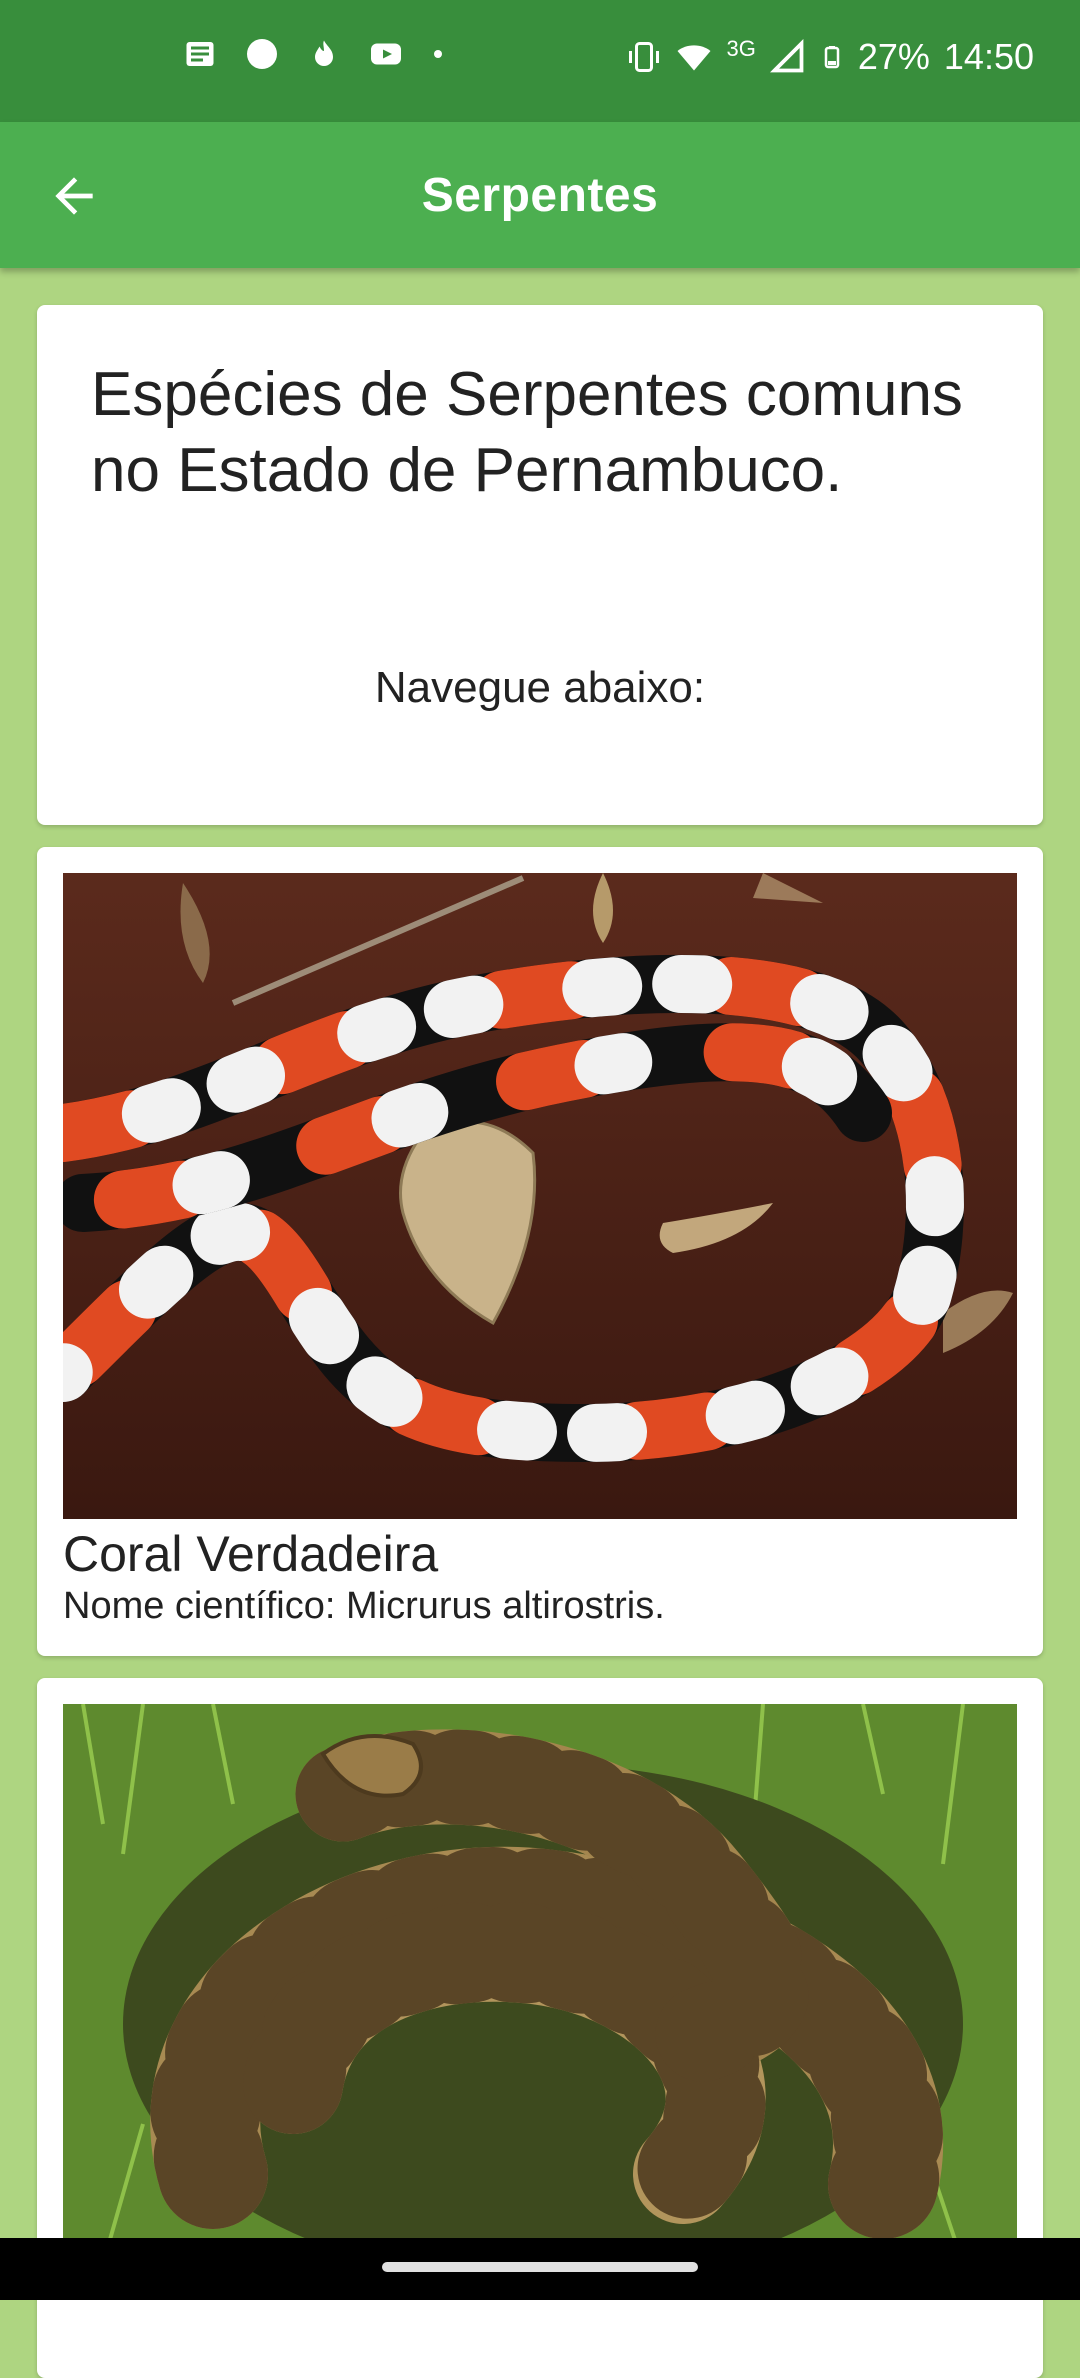  Describe the element at coordinates (786, 56) in the screenshot. I see `signal-icon` at that location.